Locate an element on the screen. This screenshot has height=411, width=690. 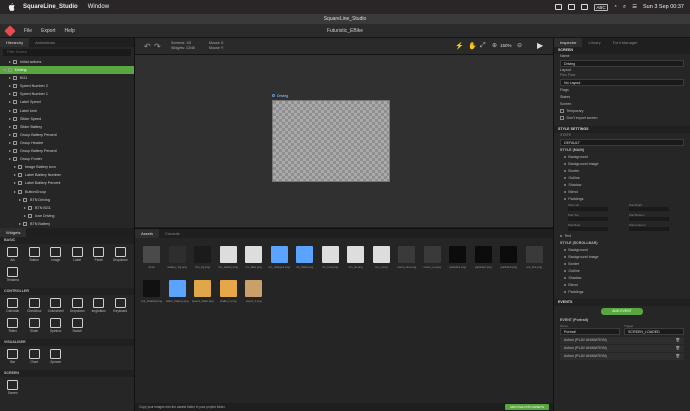
style-main-header: STYLE (MAIN) is located at coordinates (622, 150).